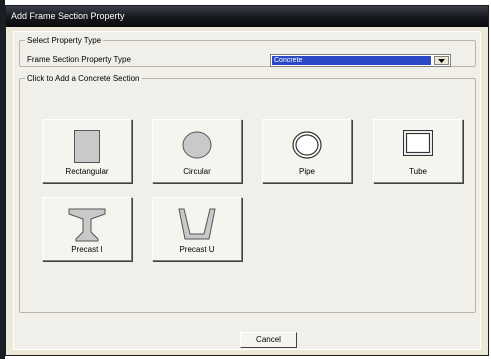 The width and height of the screenshot is (491, 359). Describe the element at coordinates (197, 145) in the screenshot. I see `circular-section-icon` at that location.